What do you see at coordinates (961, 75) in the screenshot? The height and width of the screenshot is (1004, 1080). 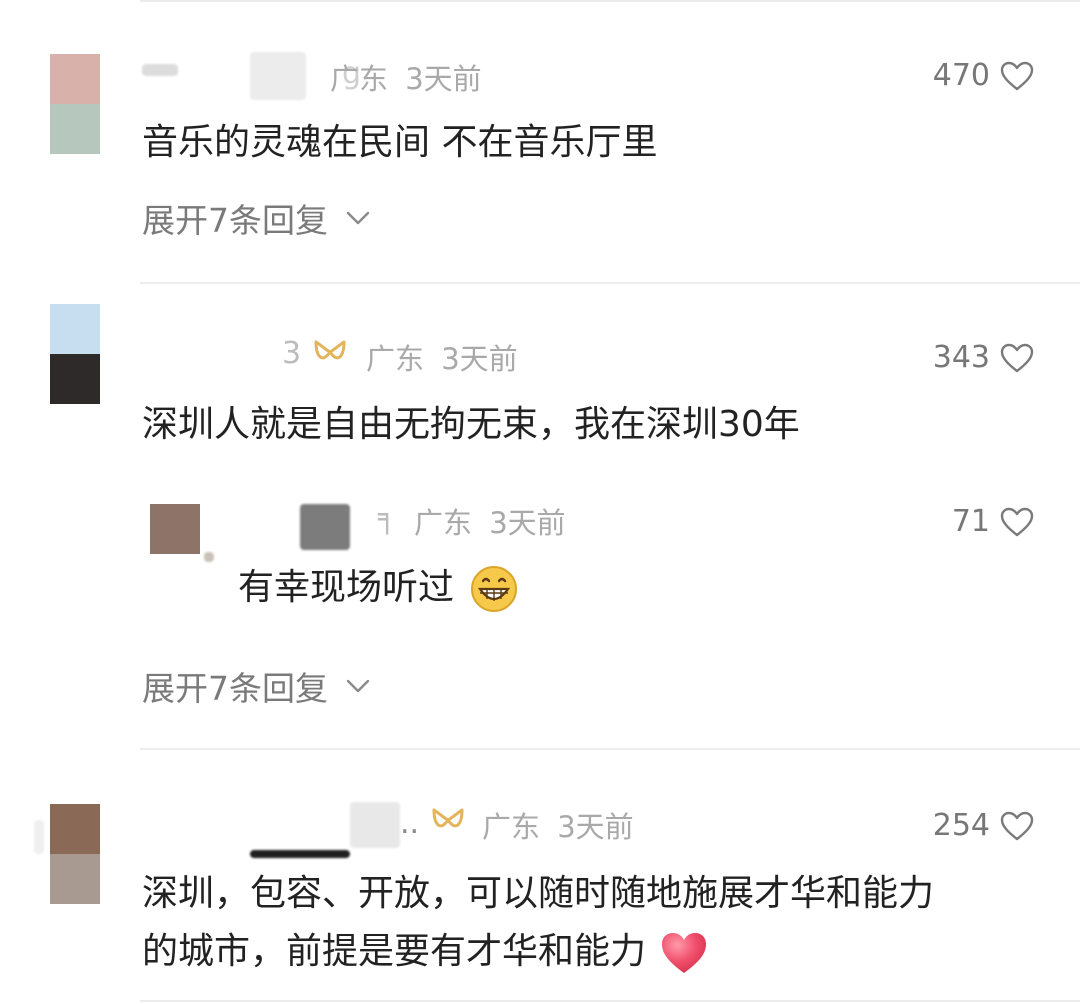 I see `like-count: 470` at bounding box center [961, 75].